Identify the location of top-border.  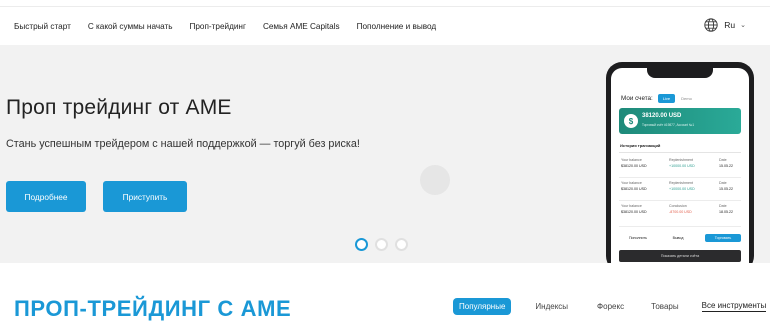
(385, 3).